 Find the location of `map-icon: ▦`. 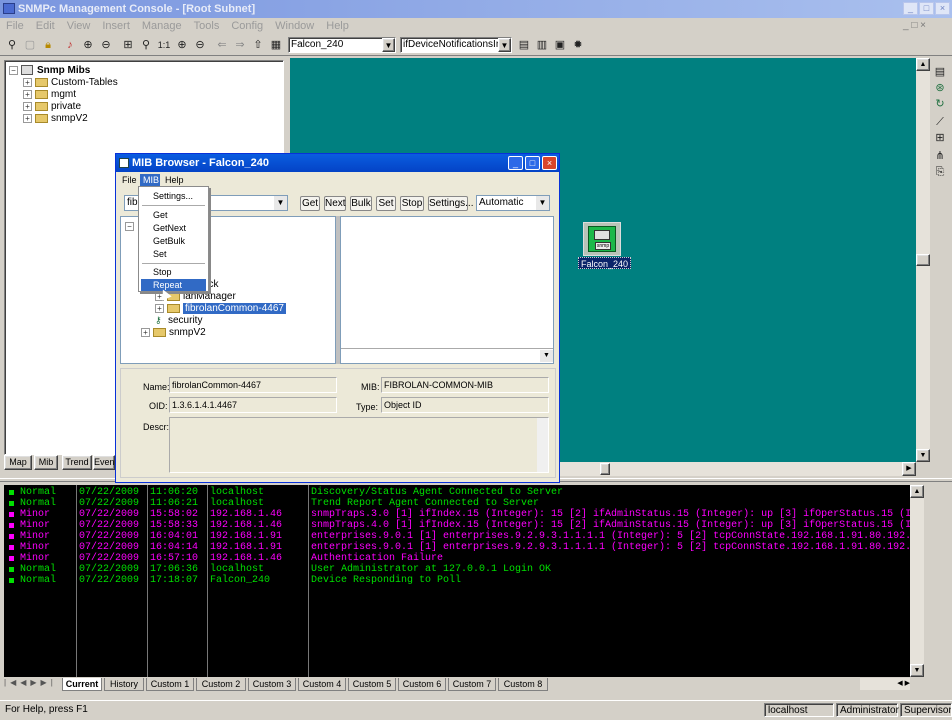

map-icon: ▦ is located at coordinates (276, 45).